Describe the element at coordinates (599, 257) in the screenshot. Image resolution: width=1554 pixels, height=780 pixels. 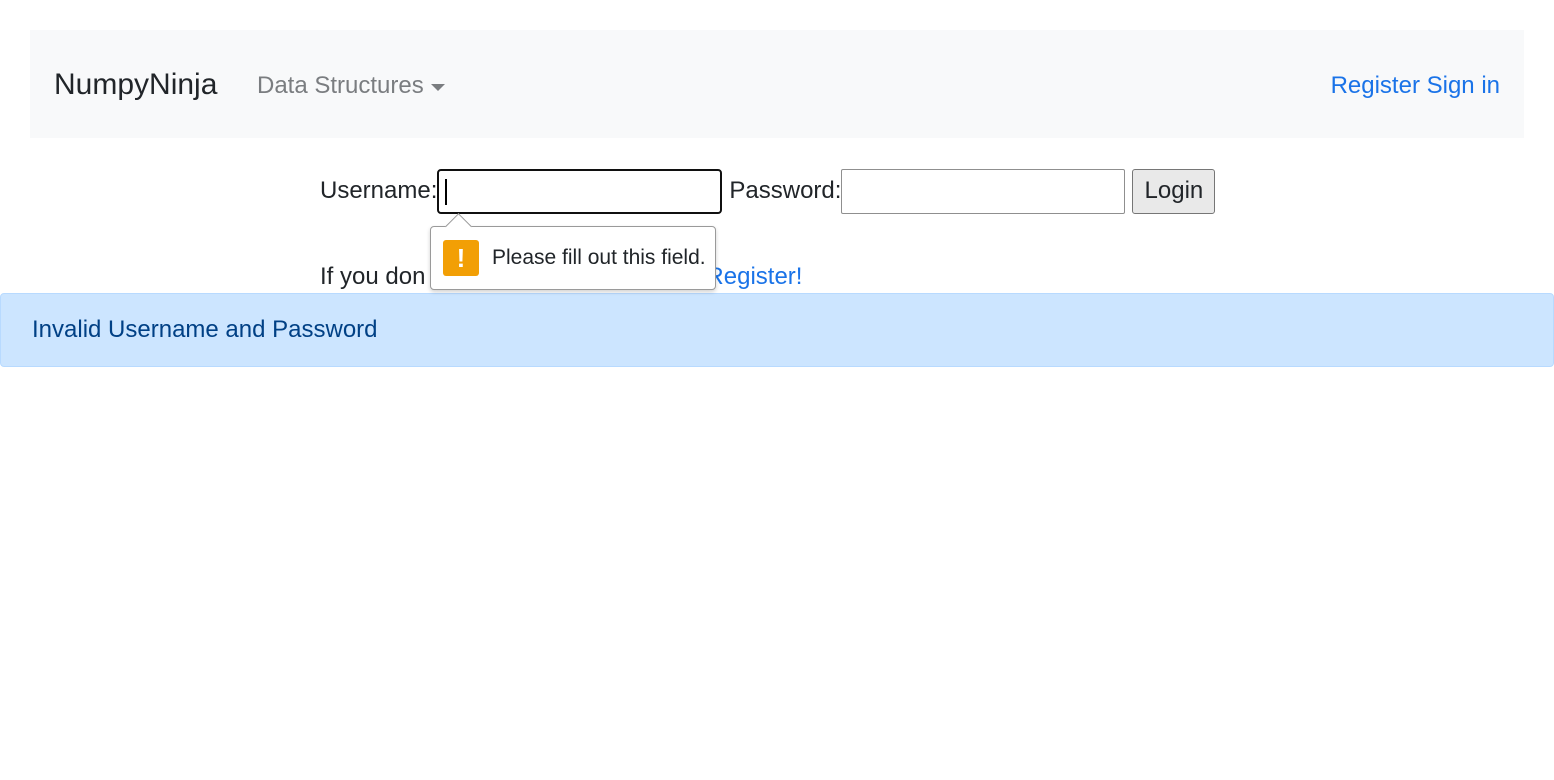
I see `tooltip-message: Please fill out this field.` at that location.